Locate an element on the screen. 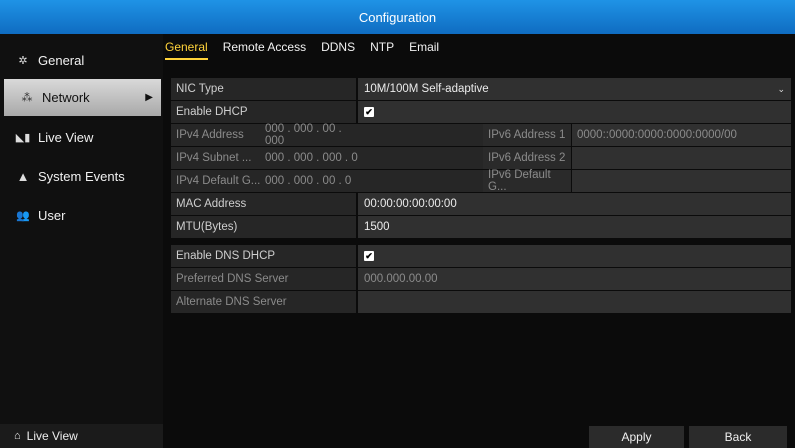 This screenshot has width=795, height=448. live-view-label: Live View is located at coordinates (52, 436).